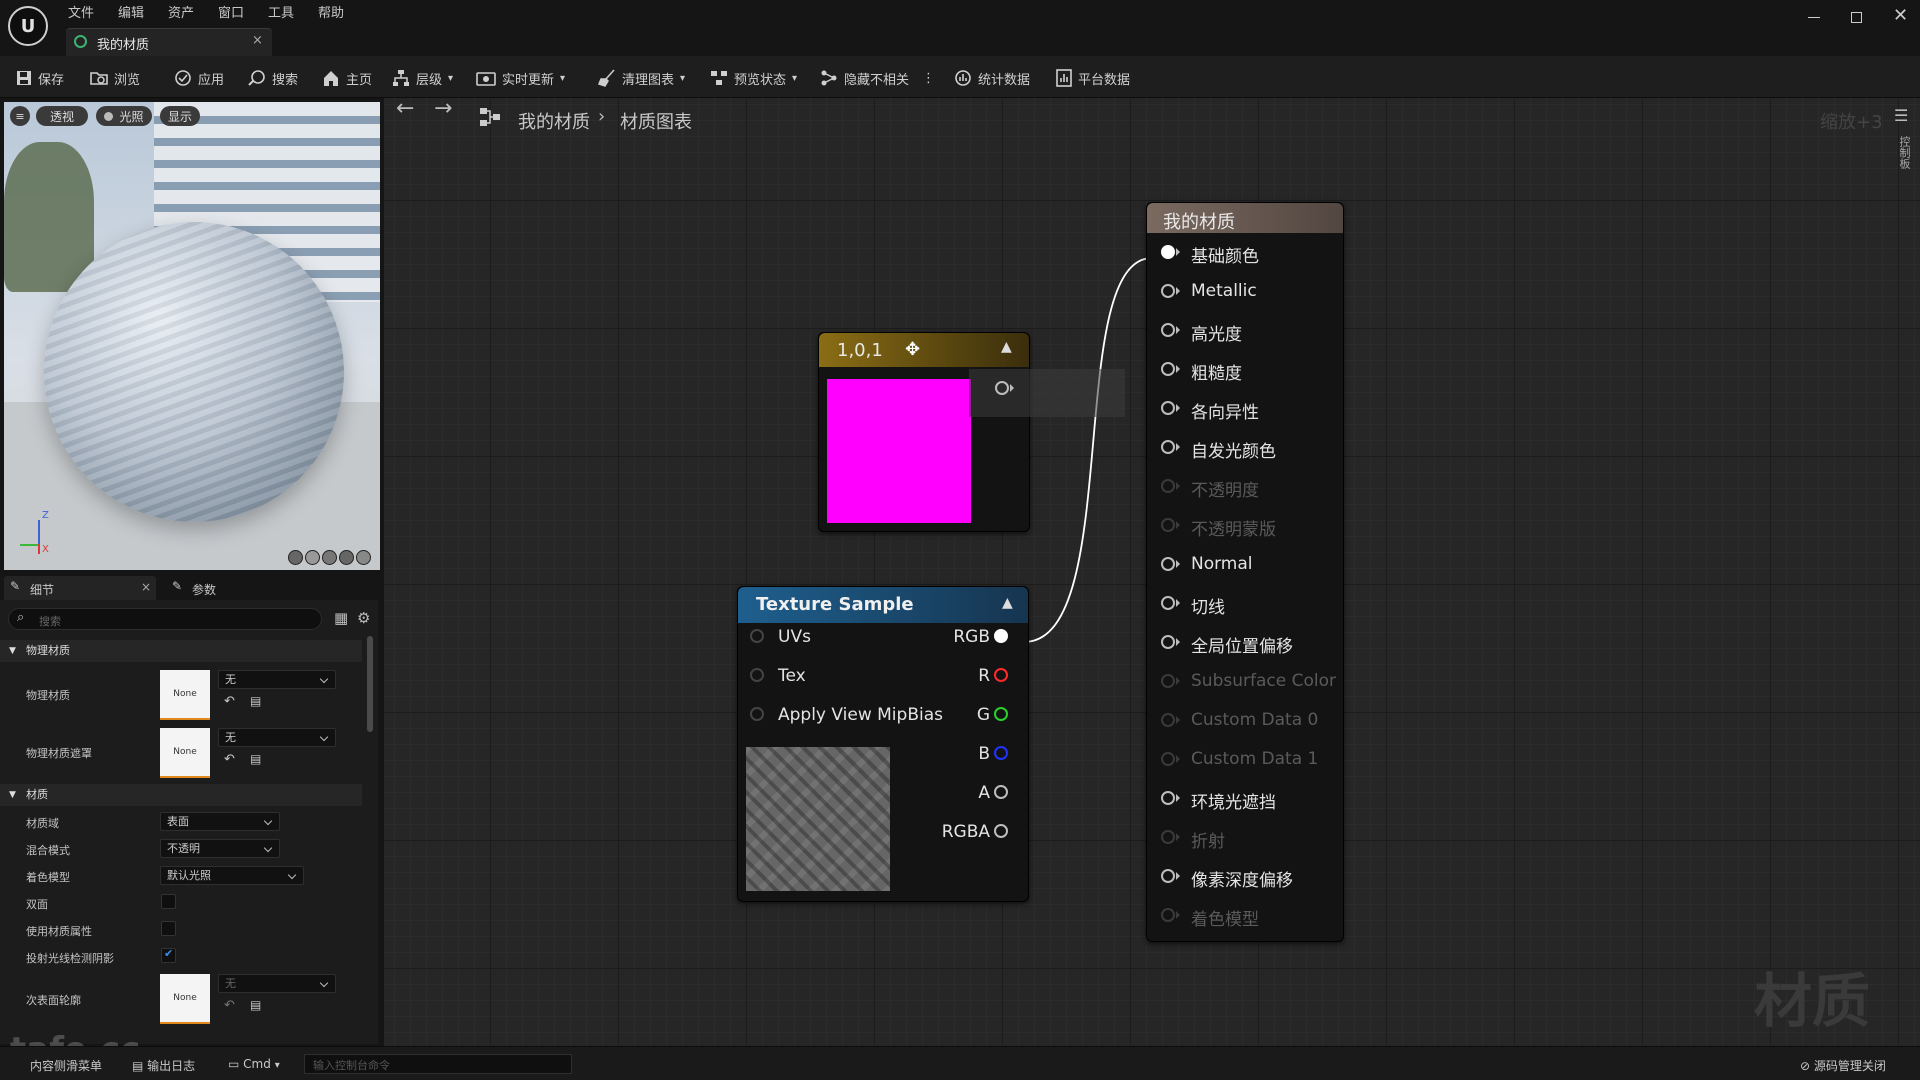  What do you see at coordinates (864, 78) in the screenshot?
I see `hide-unrelated-button: 隐藏不相关` at bounding box center [864, 78].